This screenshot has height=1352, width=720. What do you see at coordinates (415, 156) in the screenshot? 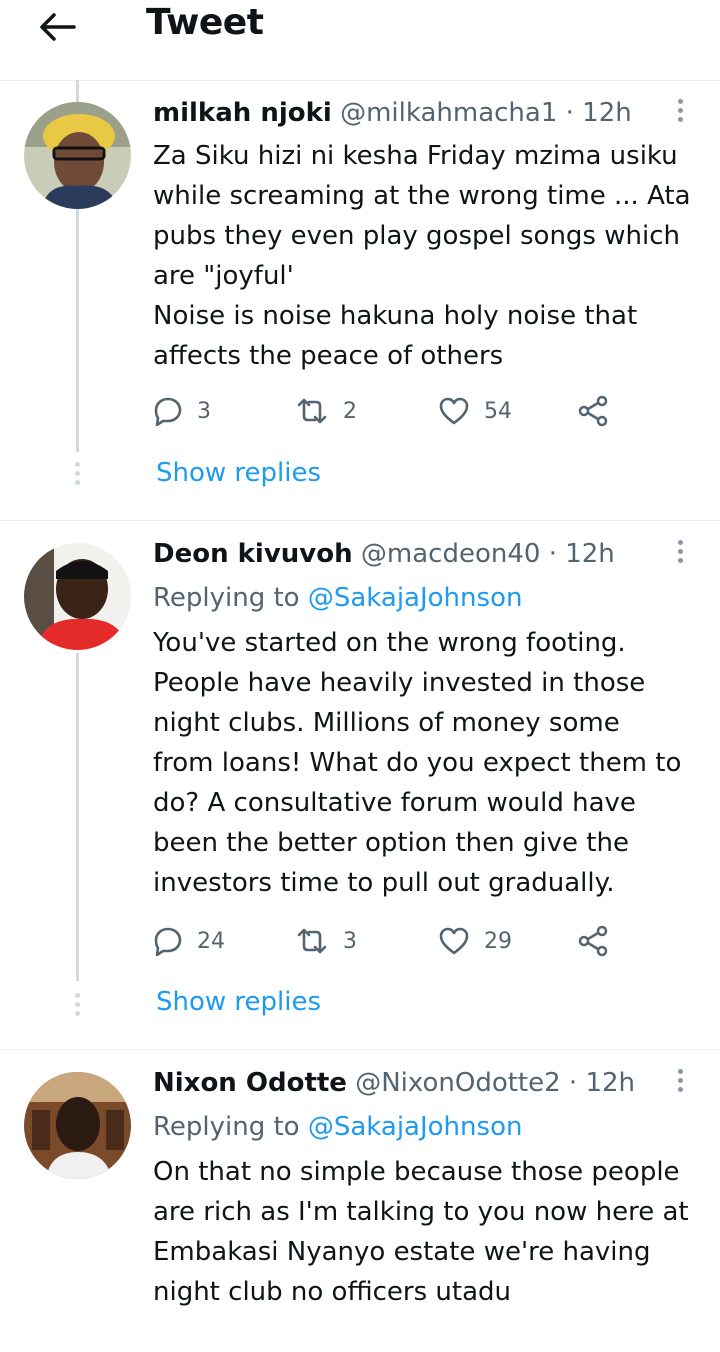
I see `tweet-text-line: Za Siku hizi ni kesha Friday mzima usiku` at bounding box center [415, 156].